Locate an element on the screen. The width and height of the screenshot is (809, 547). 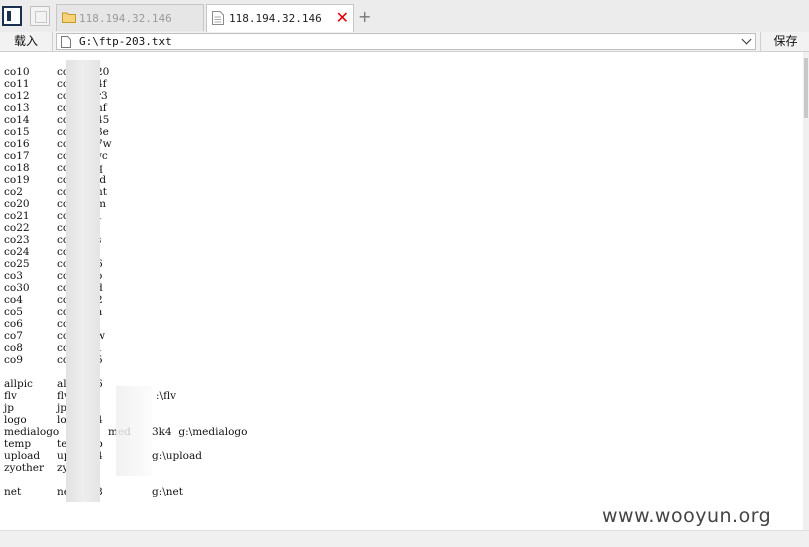
text-line: co12 co r3 is located at coordinates (56, 96).